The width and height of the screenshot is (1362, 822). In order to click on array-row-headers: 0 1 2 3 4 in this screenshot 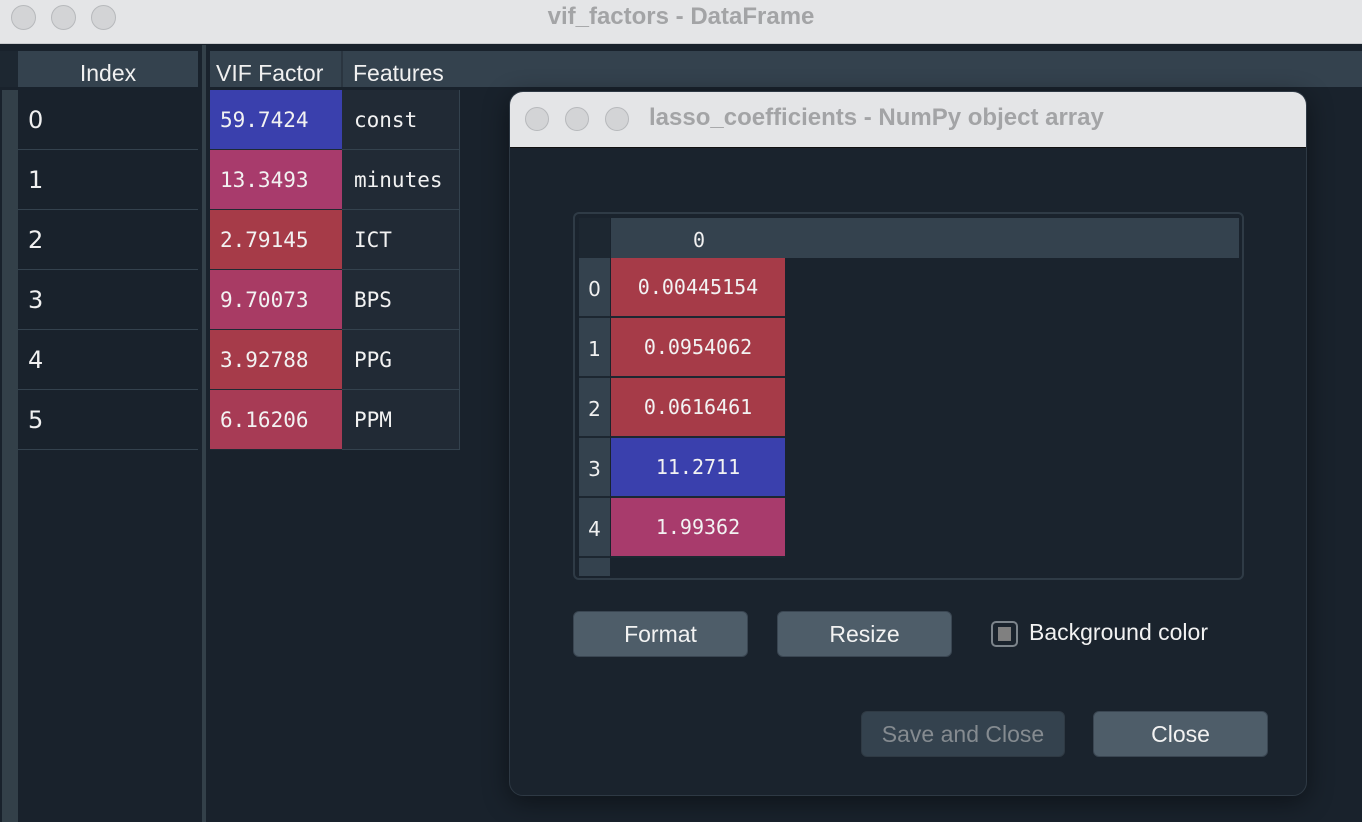, I will do `click(594, 417)`.